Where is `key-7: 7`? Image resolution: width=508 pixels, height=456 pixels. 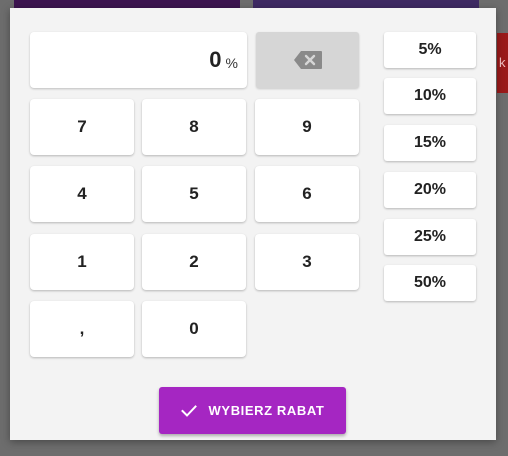 key-7: 7 is located at coordinates (82, 127).